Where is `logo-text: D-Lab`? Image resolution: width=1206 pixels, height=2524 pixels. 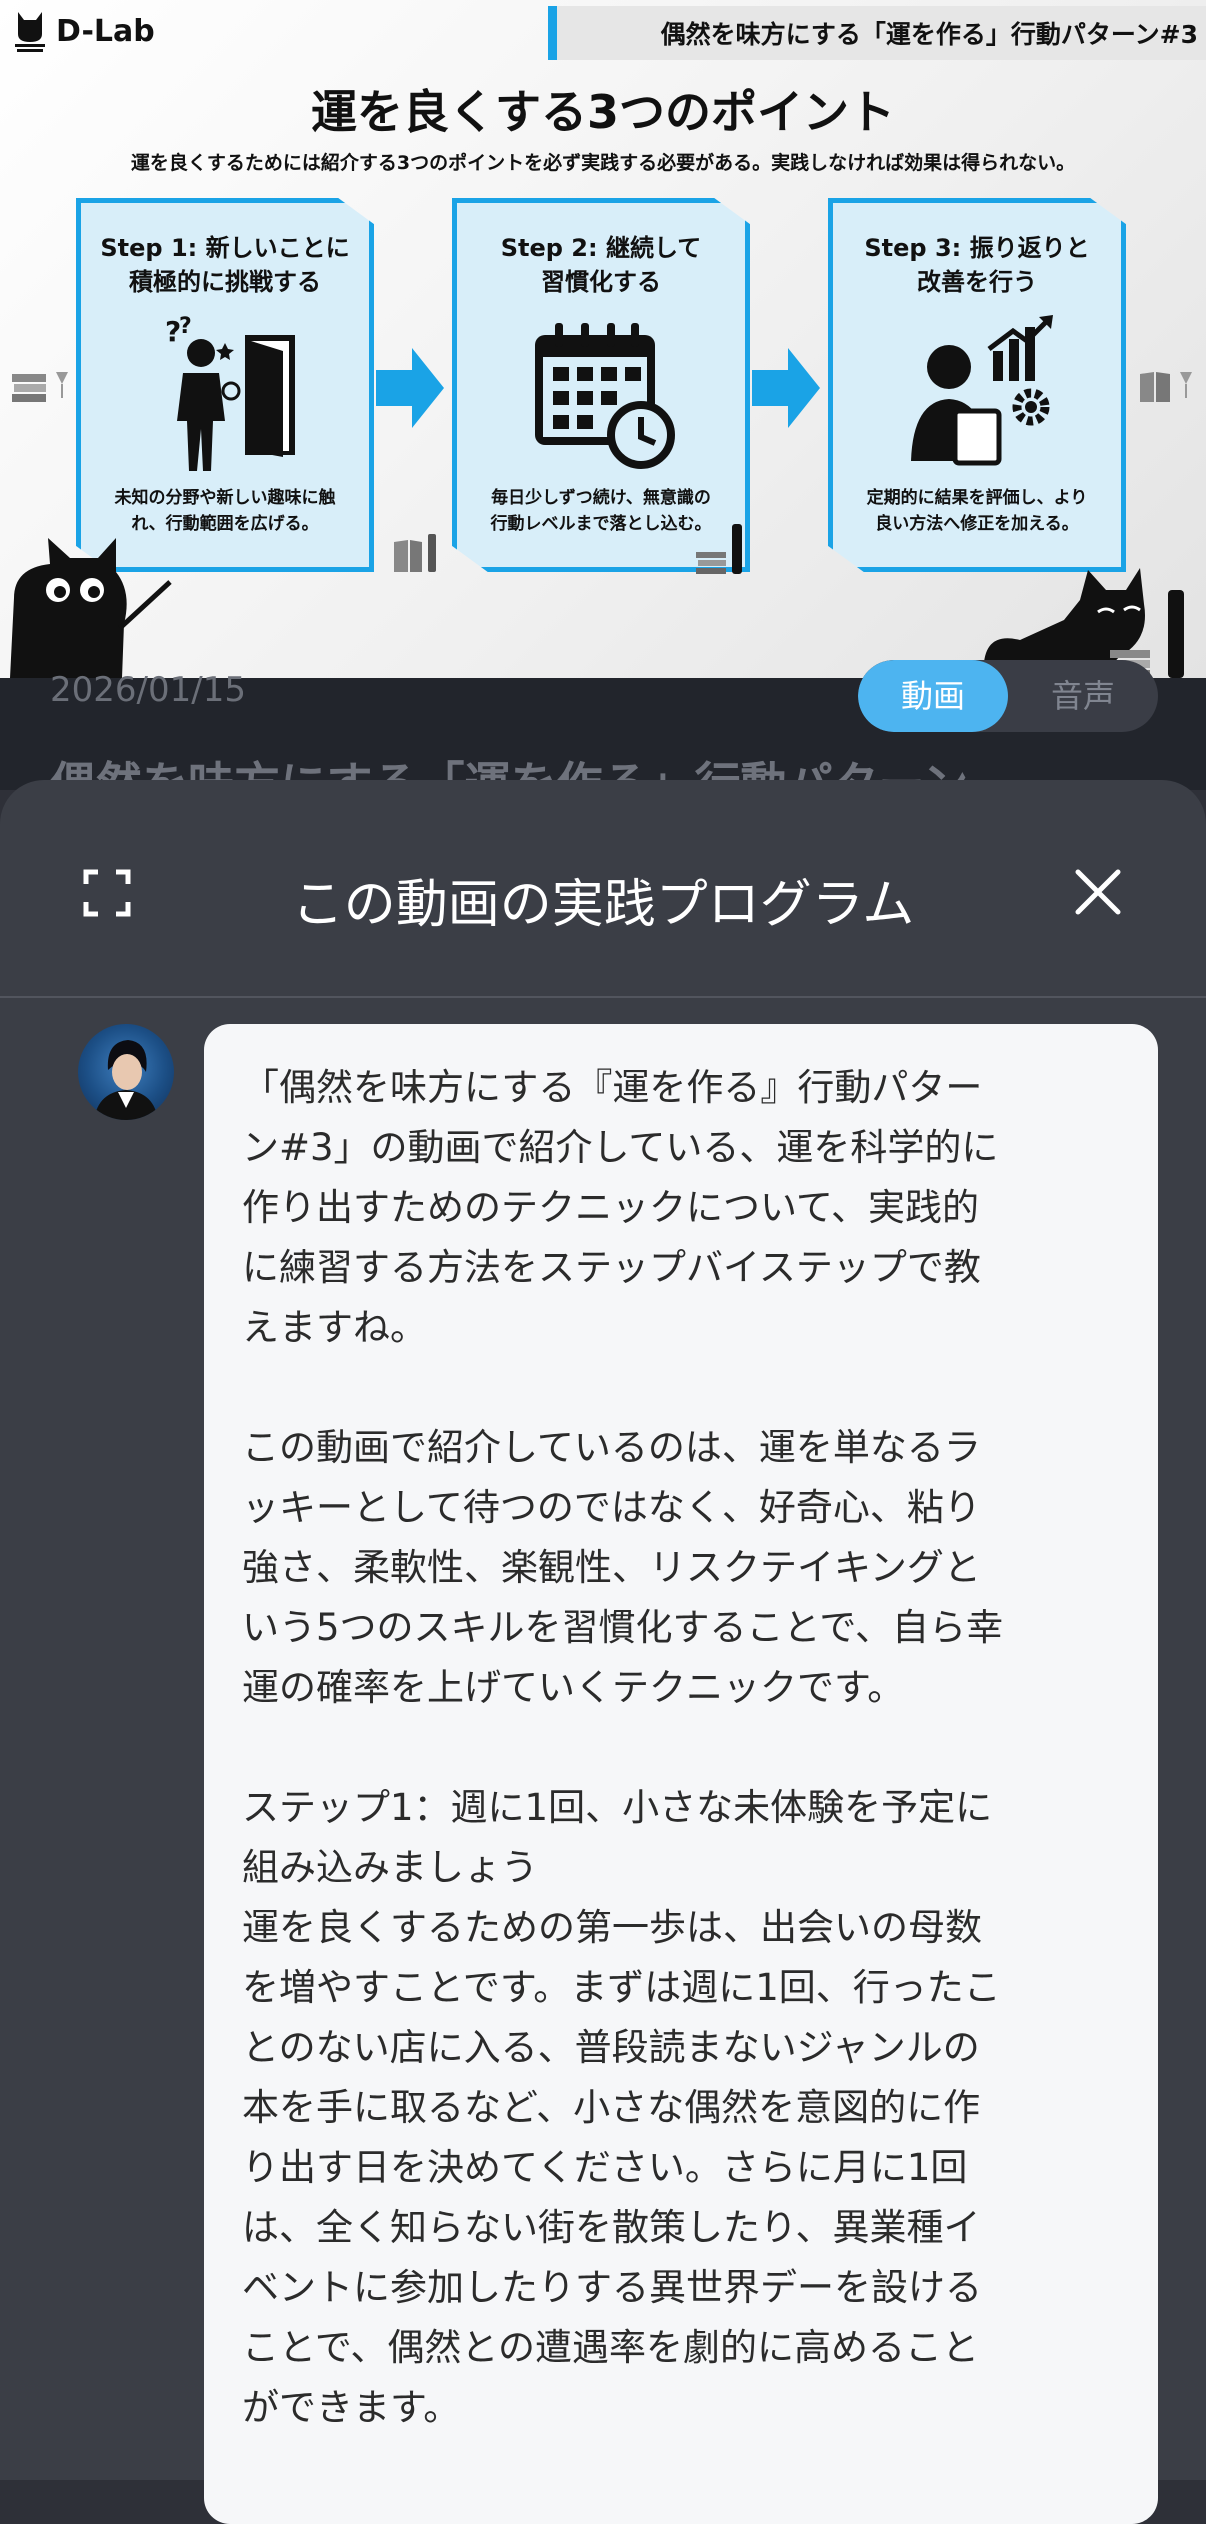
logo-text: D-Lab is located at coordinates (105, 31).